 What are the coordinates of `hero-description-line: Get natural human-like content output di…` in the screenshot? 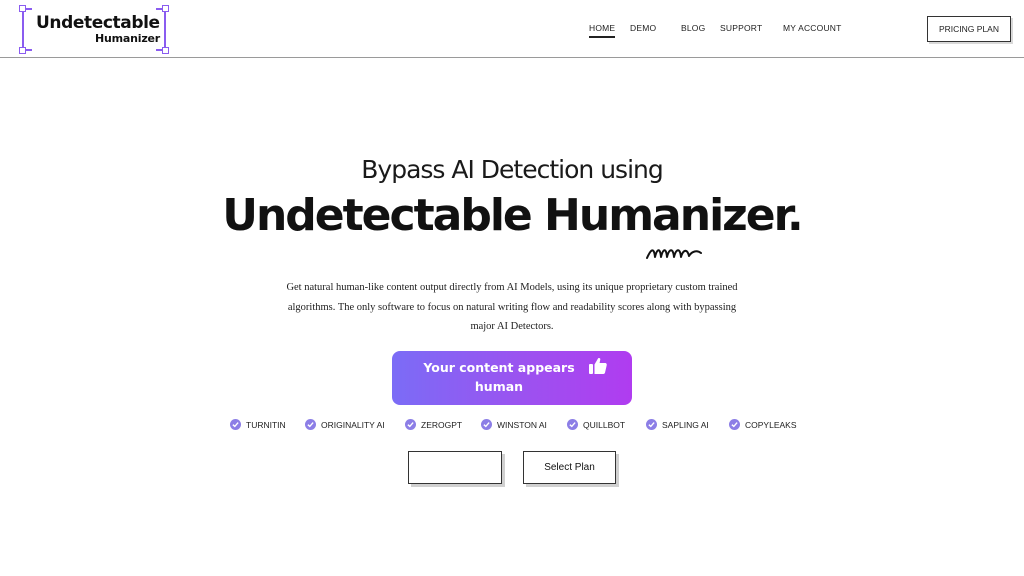 It's located at (512, 287).